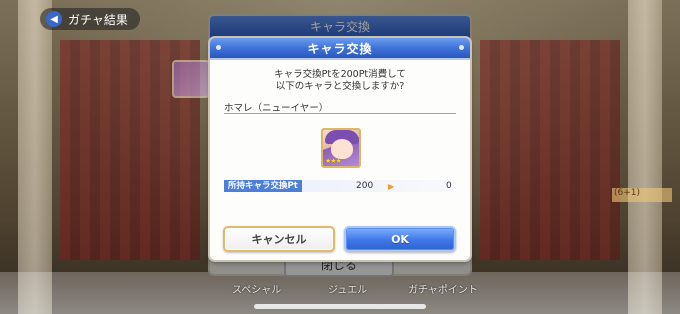  I want to click on exchange-point-row: 所持キャラ交換Pt 200 ▶ 0, so click(340, 186).